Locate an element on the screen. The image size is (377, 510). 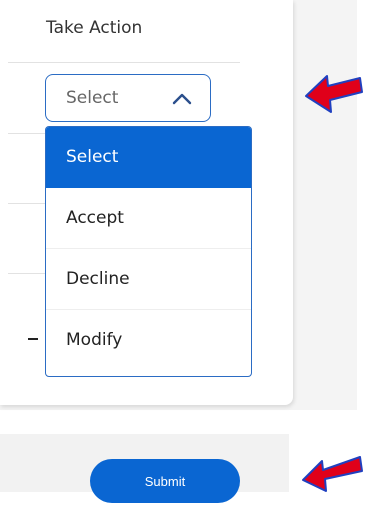
action-select: Select is located at coordinates (128, 98).